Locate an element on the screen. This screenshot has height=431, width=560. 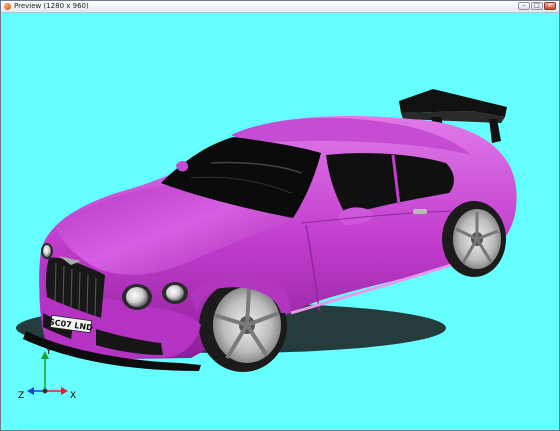
axis-gizmo: Y X Z is located at coordinates (47, 374).